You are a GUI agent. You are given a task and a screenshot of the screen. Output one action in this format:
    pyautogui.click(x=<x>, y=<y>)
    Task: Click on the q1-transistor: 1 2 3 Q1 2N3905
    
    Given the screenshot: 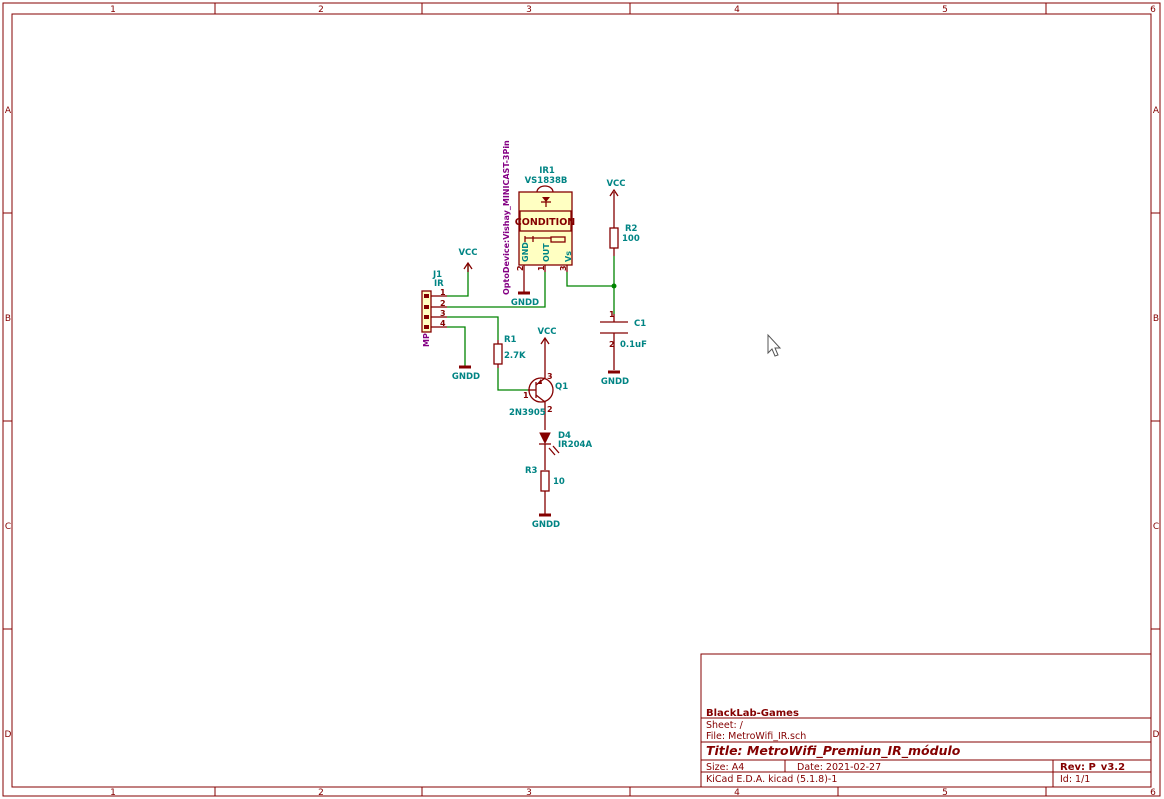 What is the action you would take?
    pyautogui.click(x=538, y=401)
    